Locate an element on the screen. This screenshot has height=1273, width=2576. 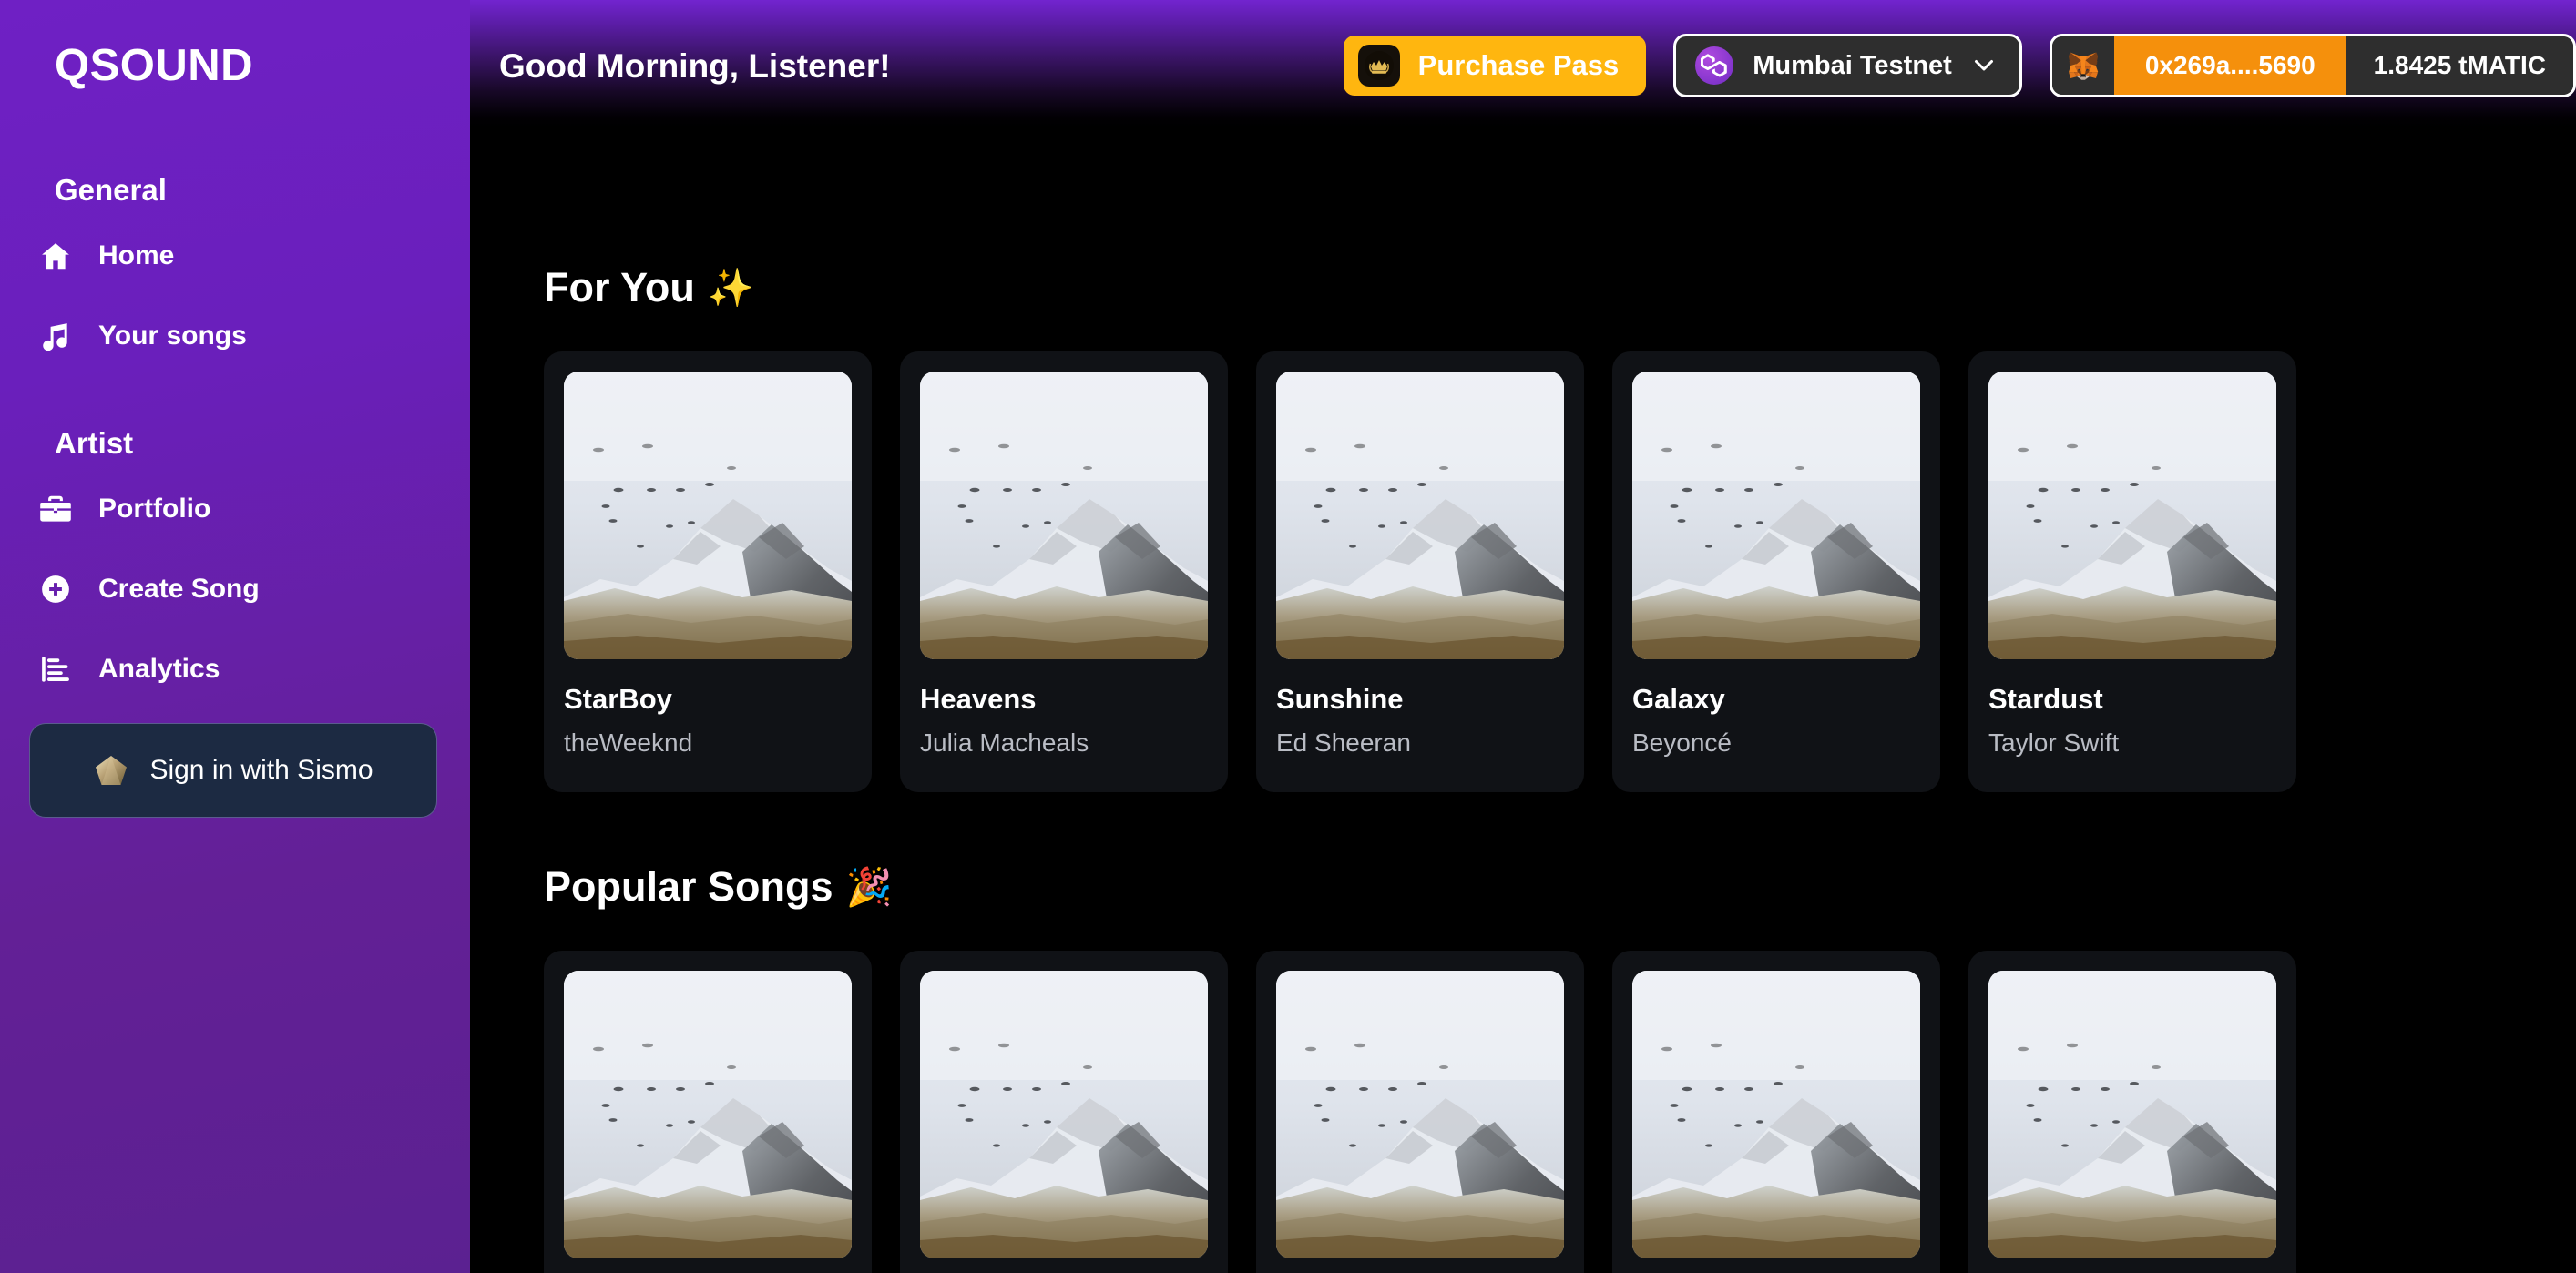
sidebar-nav-artist: Portfolio Create Song Analytics is located at coordinates (235, 589).